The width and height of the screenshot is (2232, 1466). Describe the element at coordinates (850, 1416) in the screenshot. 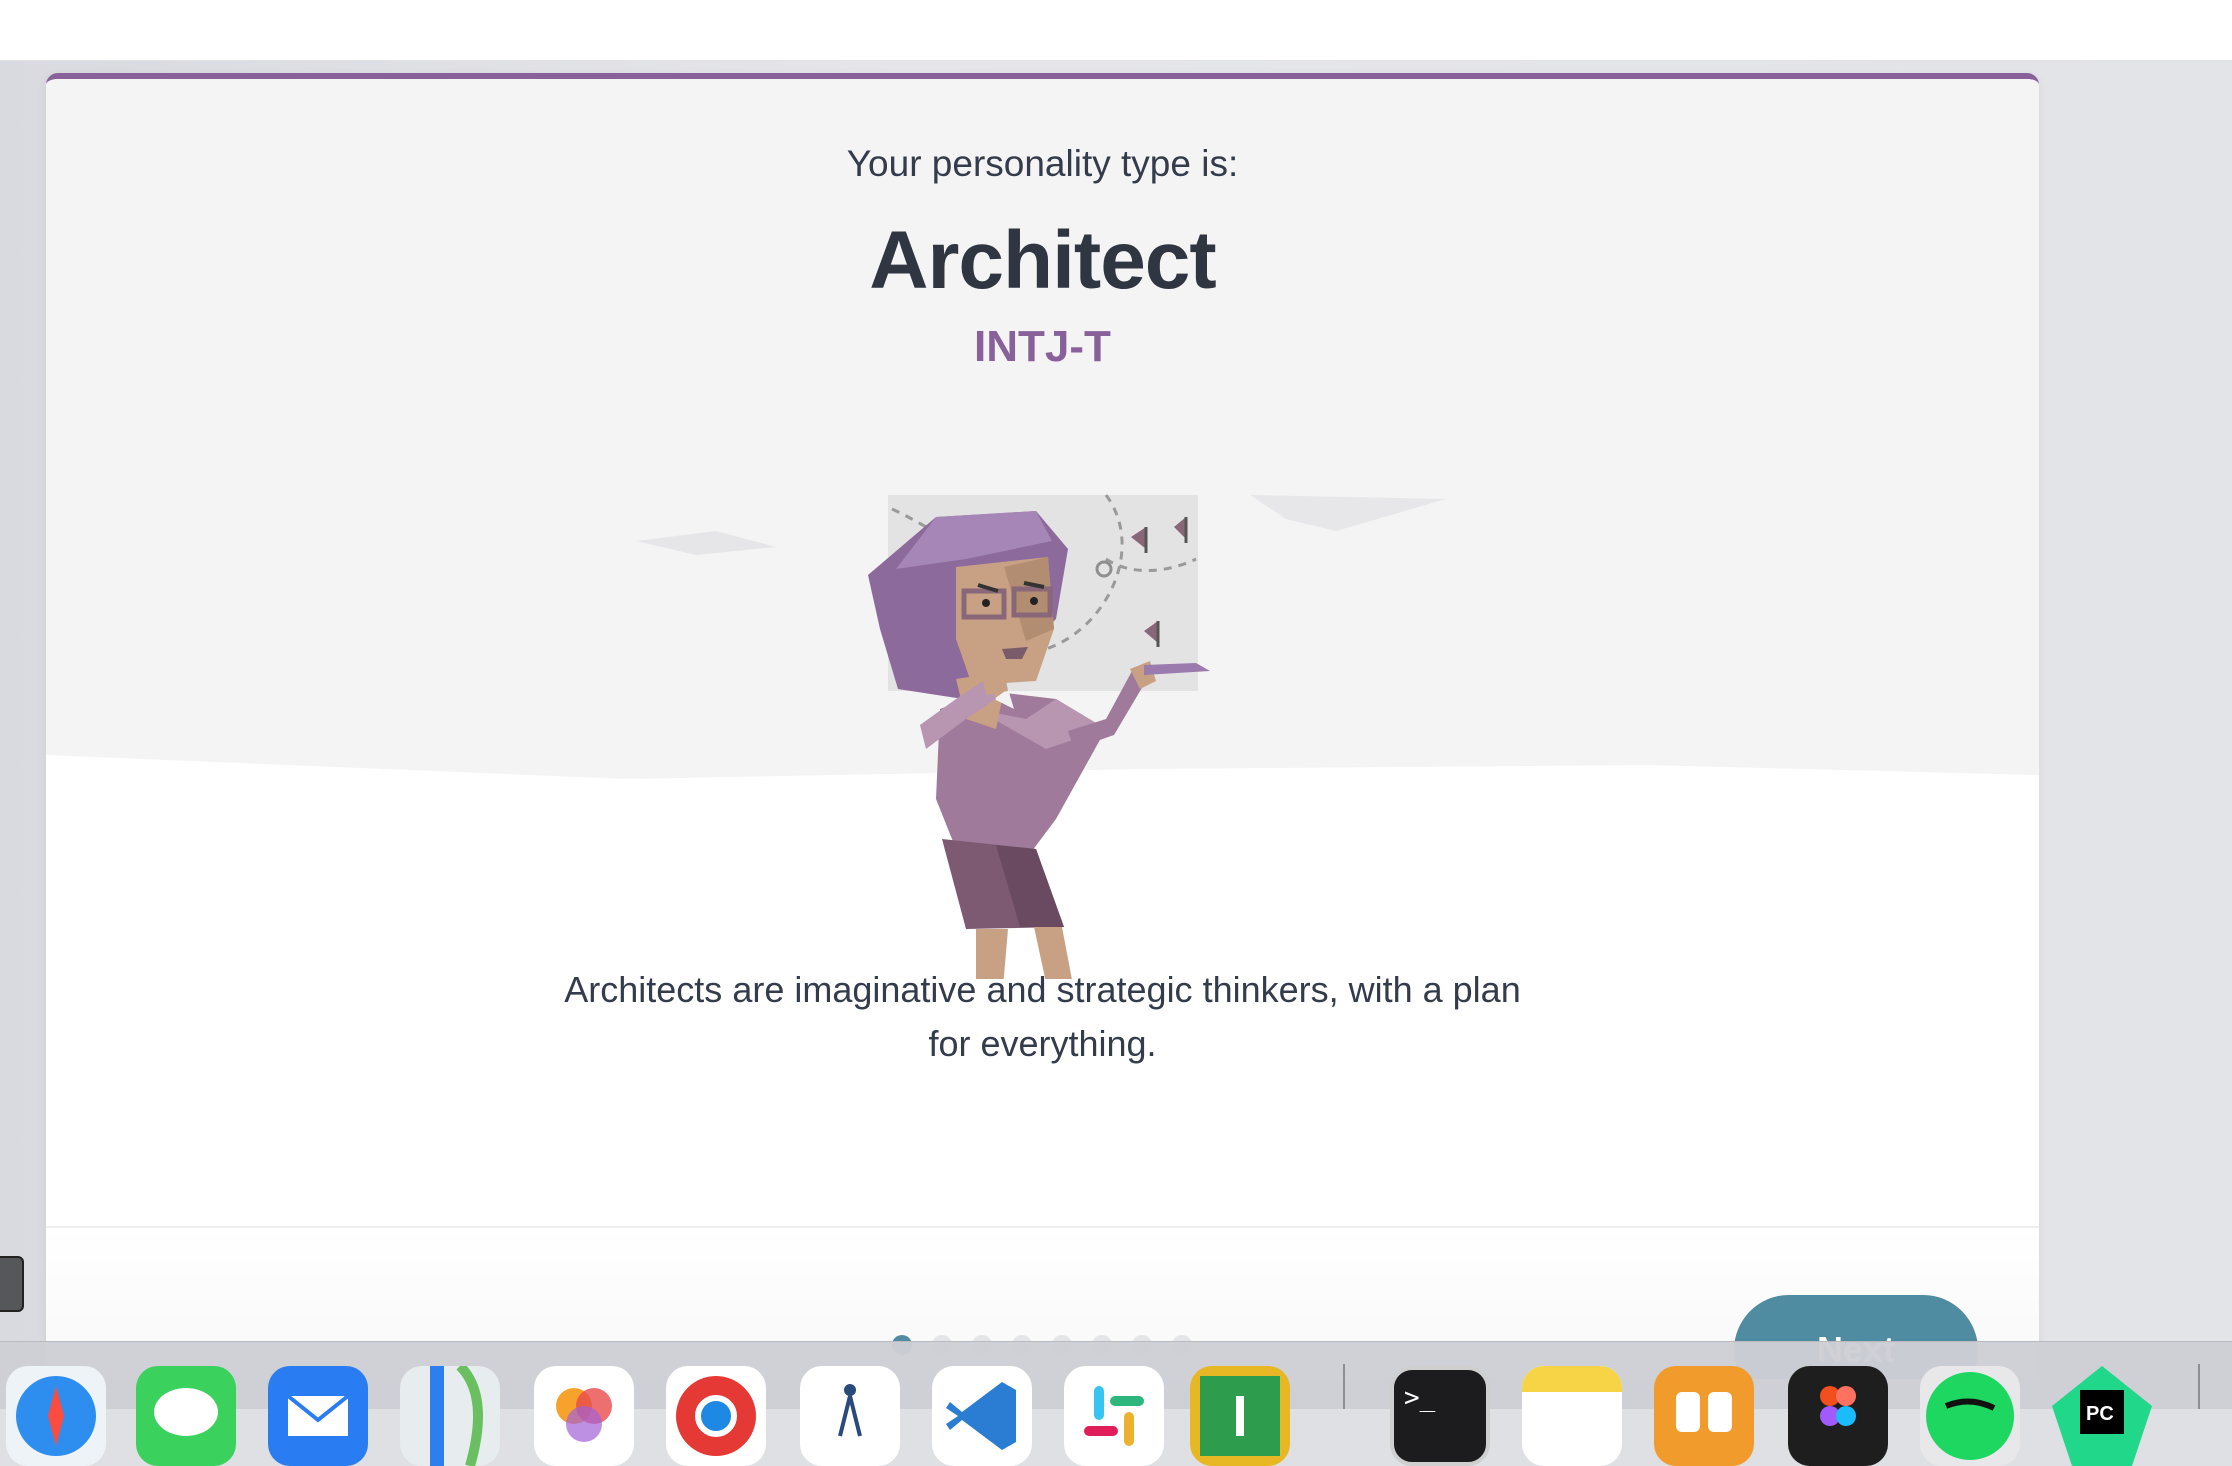

I see `instruments-icon` at that location.